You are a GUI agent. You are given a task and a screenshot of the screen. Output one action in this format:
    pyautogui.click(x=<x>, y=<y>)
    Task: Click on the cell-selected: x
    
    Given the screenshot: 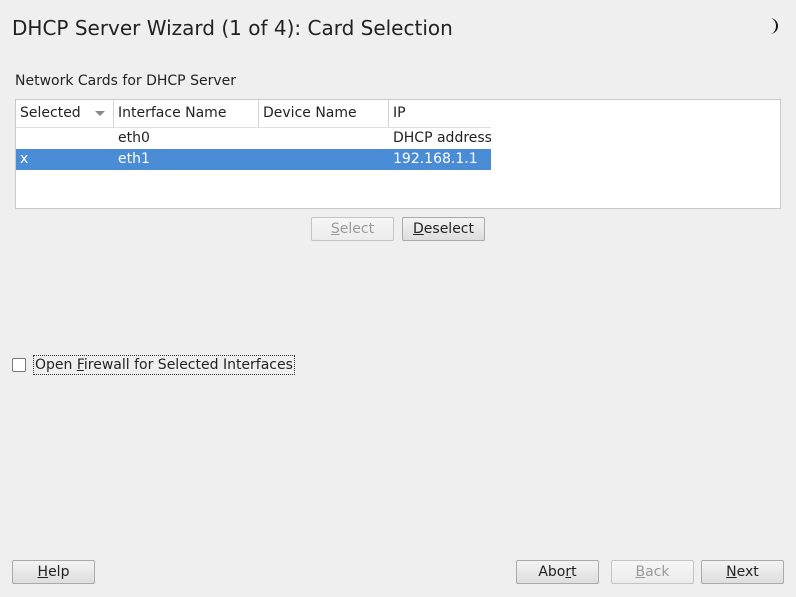 What is the action you would take?
    pyautogui.click(x=24, y=159)
    